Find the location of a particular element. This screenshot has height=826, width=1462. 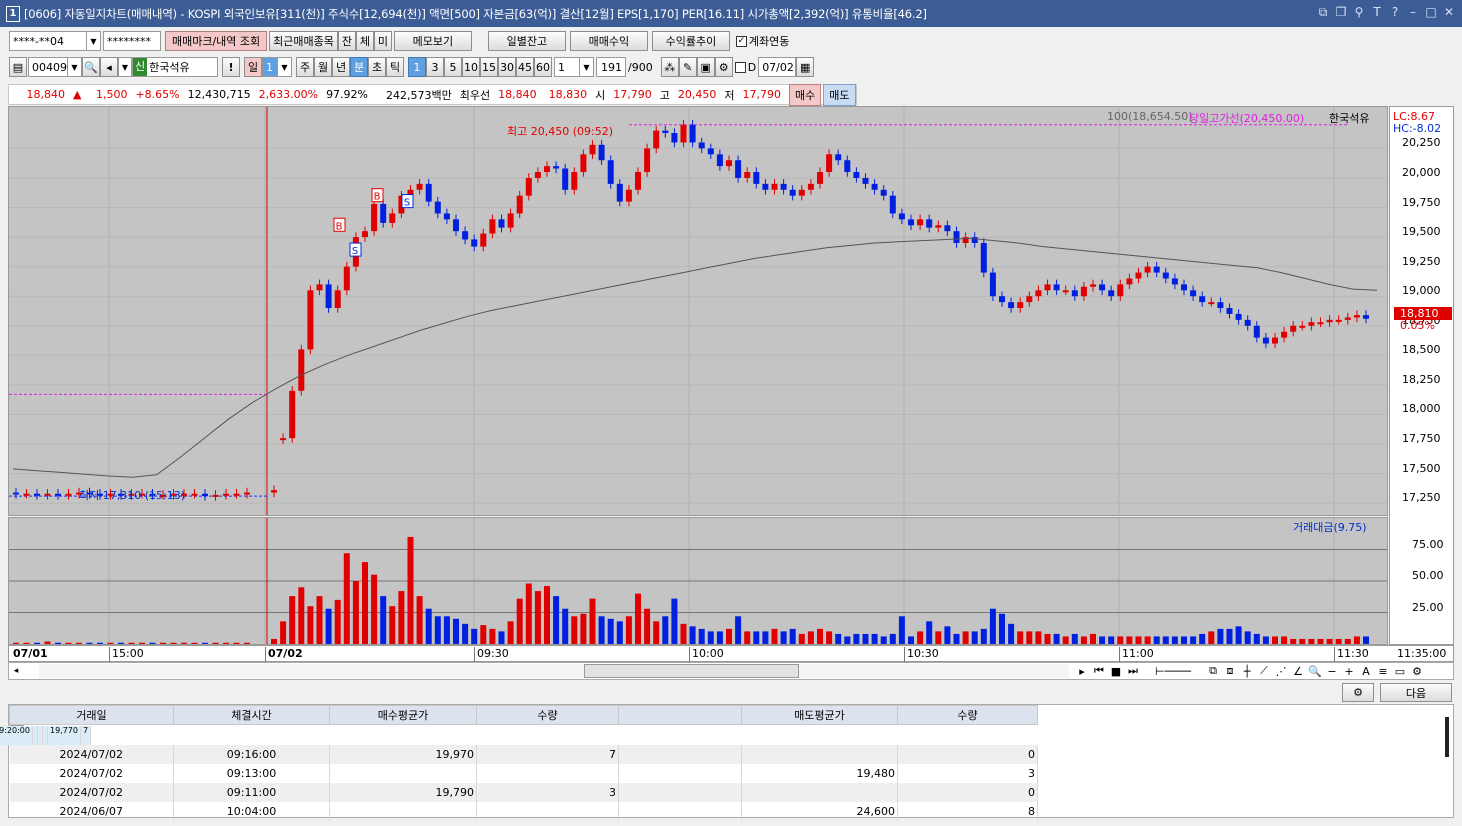

scroll-right-icon: ▸ is located at coordinates (1082, 671).